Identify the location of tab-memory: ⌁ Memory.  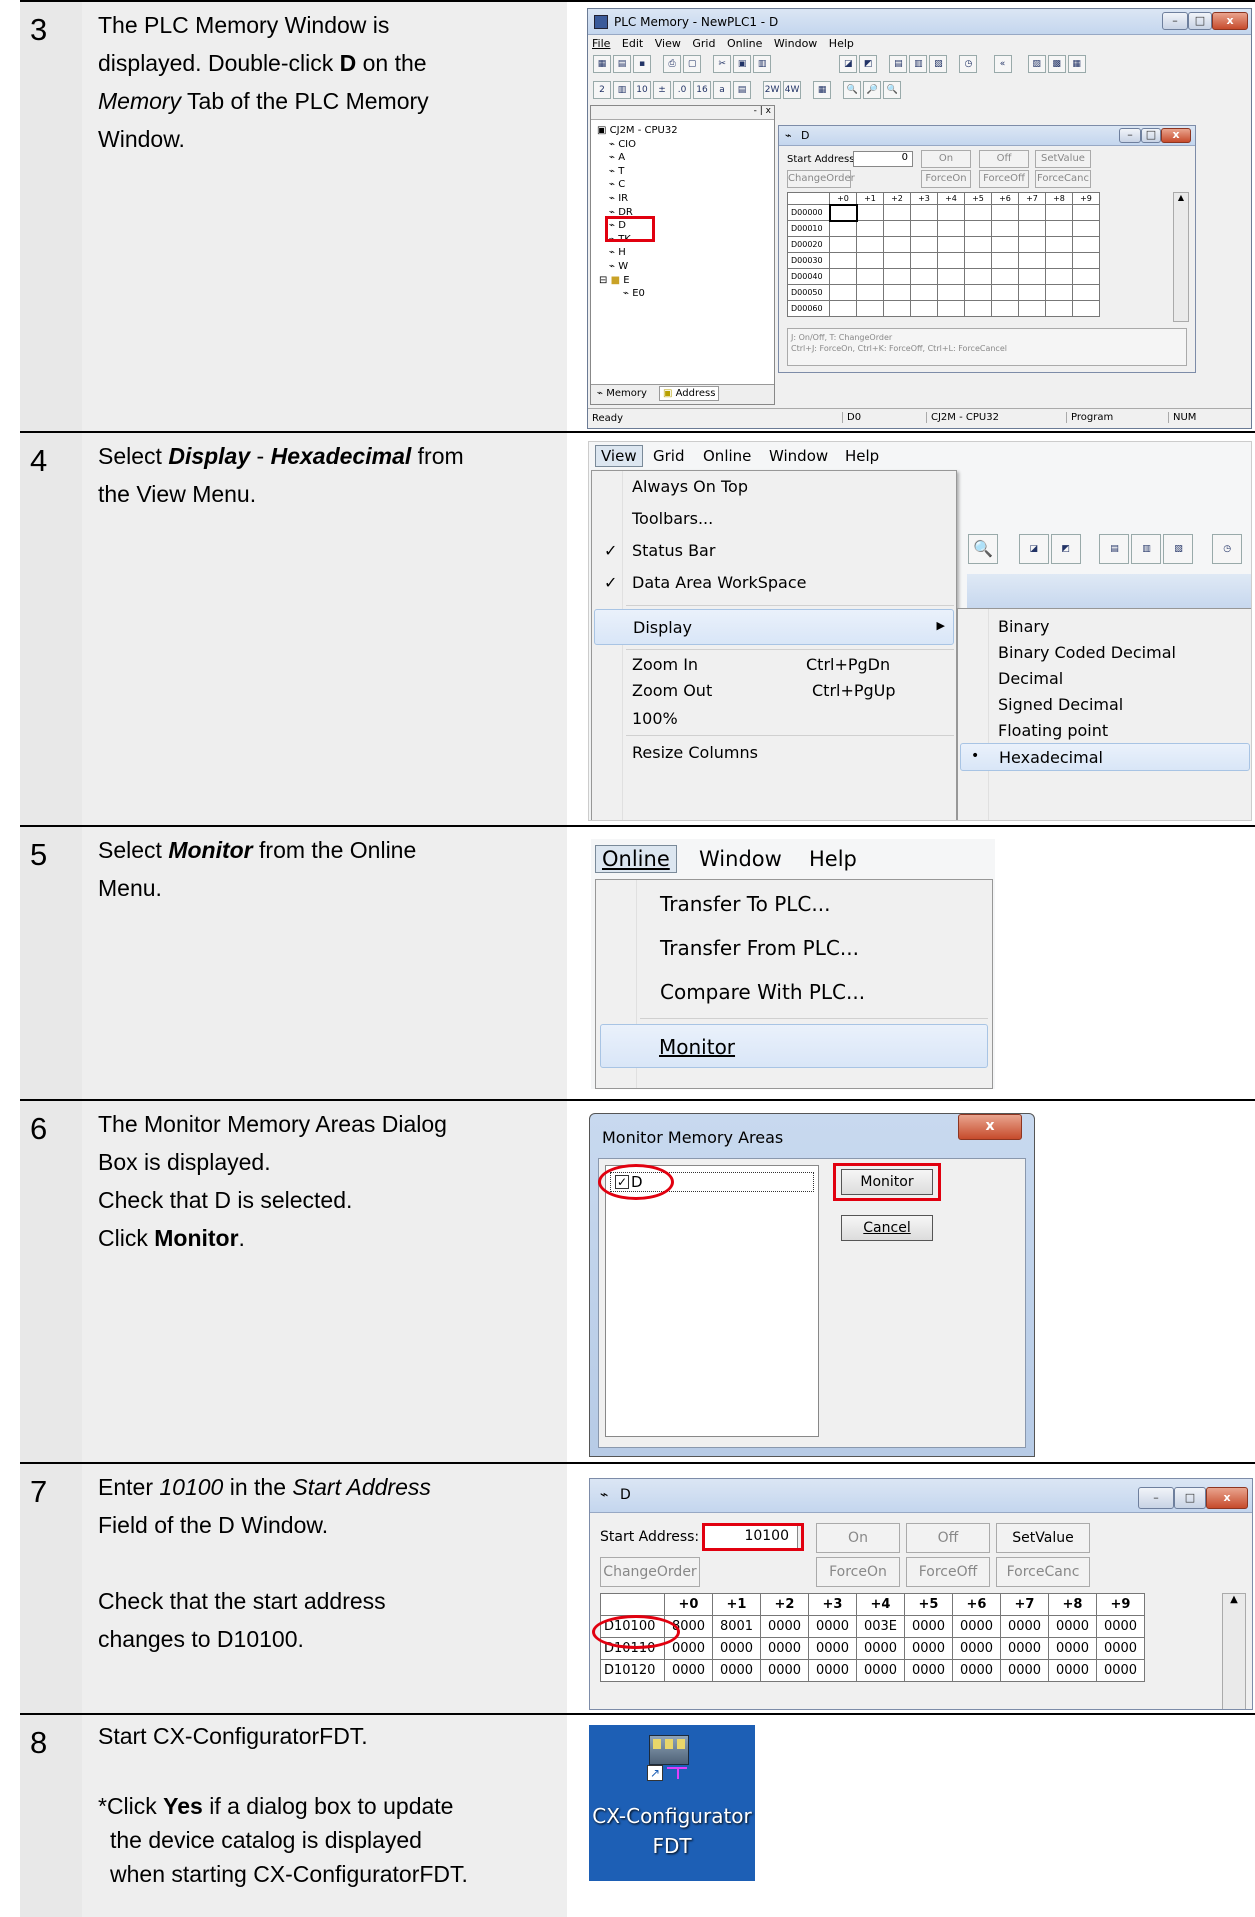
(622, 393).